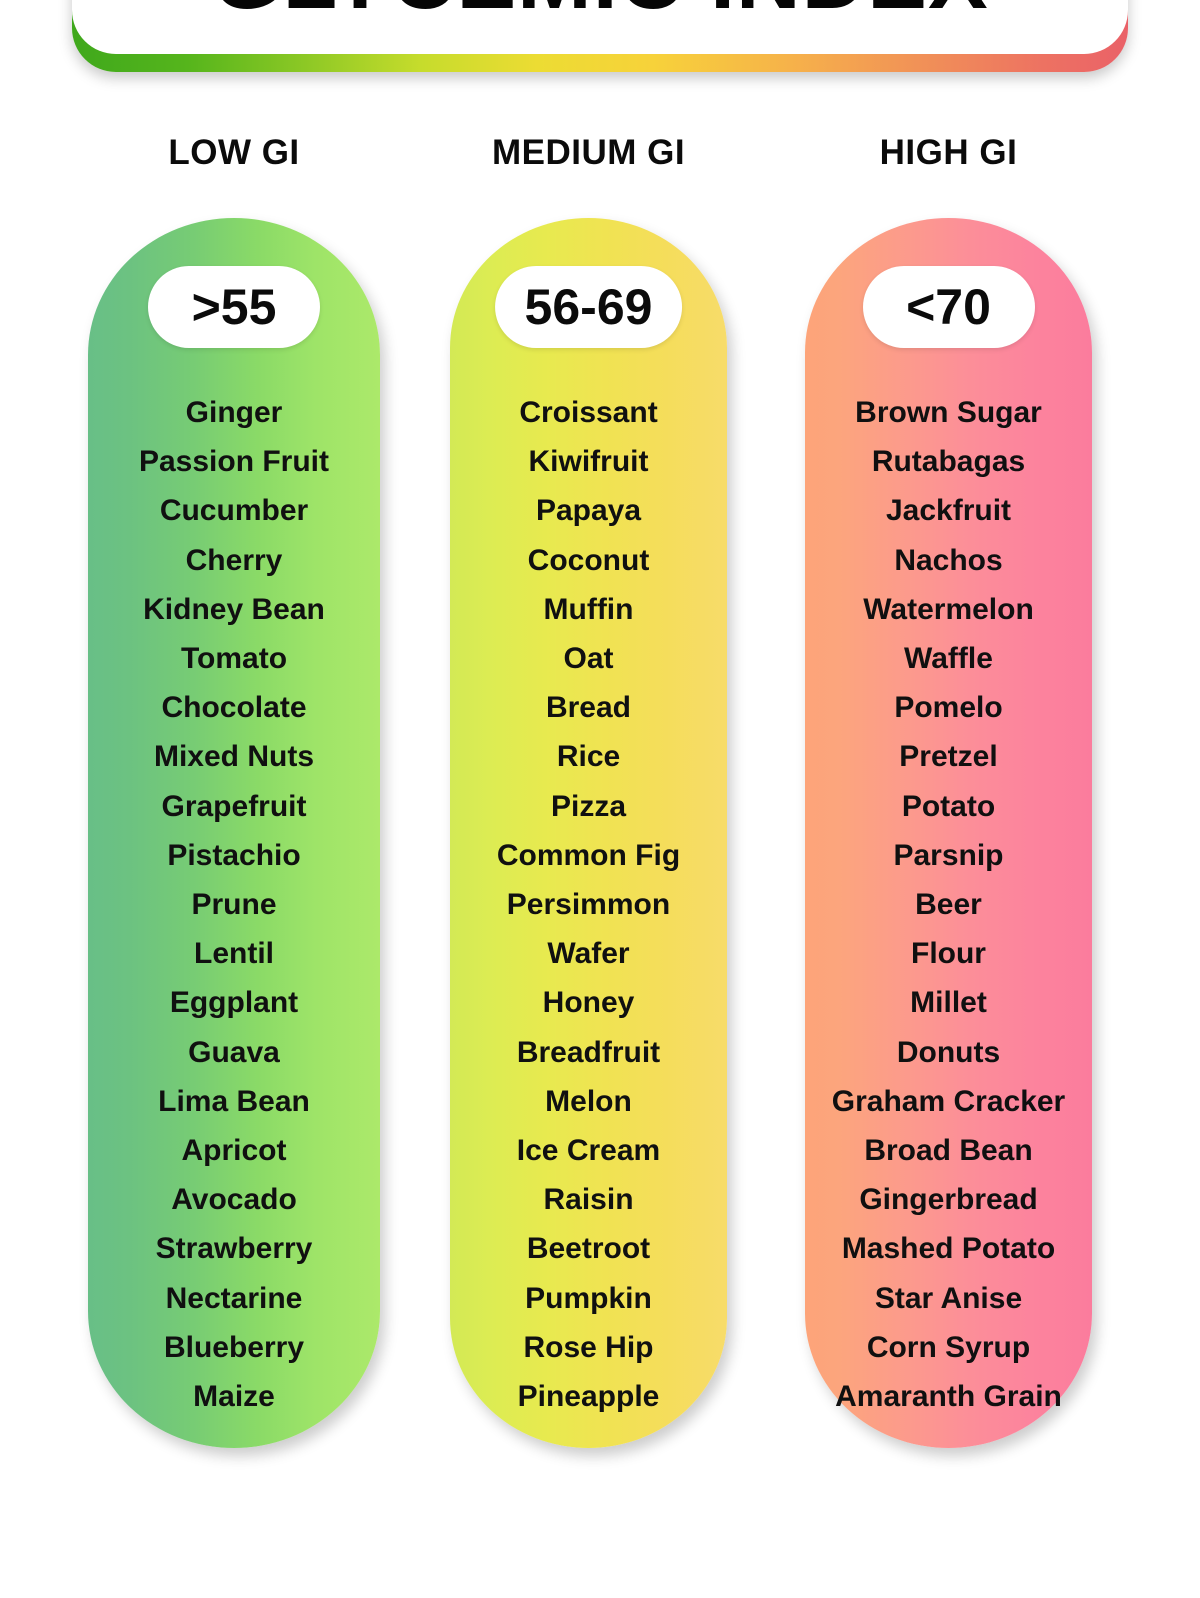  What do you see at coordinates (588, 1298) in the screenshot?
I see `food-item: Pumpkin` at bounding box center [588, 1298].